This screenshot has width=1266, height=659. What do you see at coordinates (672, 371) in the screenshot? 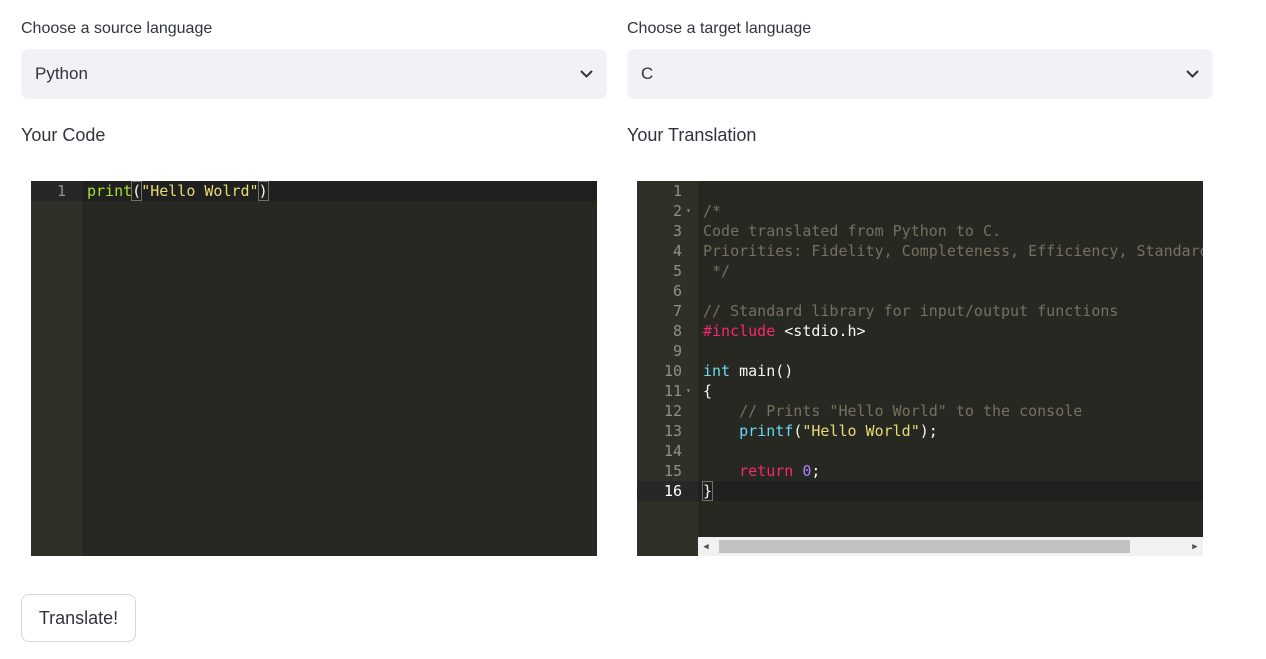
I see `line-number: 10` at bounding box center [672, 371].